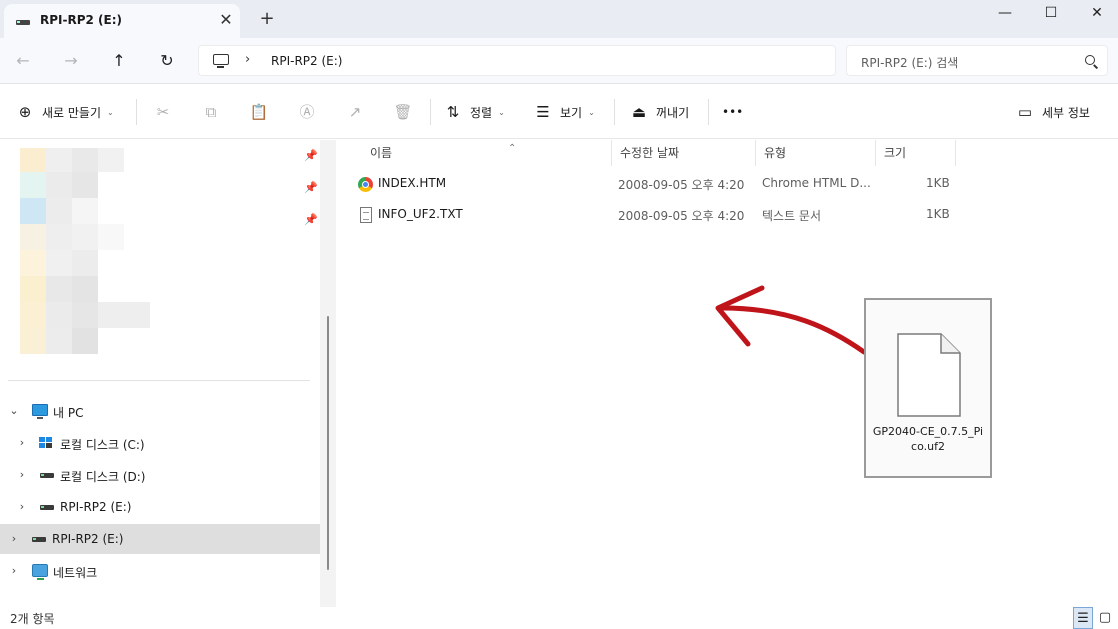  What do you see at coordinates (791, 320) in the screenshot?
I see `drag-arrow-icon` at bounding box center [791, 320].